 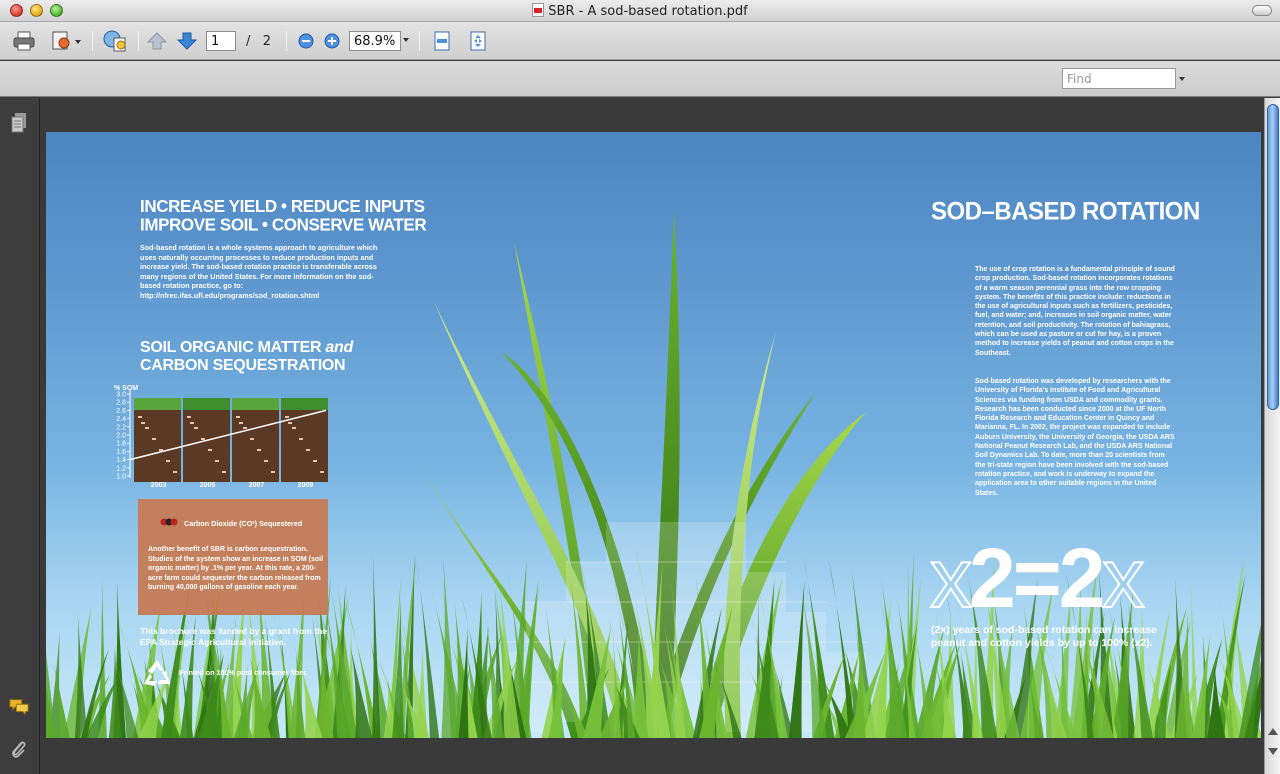 What do you see at coordinates (169, 522) in the screenshot?
I see `co2-molecule-icon` at bounding box center [169, 522].